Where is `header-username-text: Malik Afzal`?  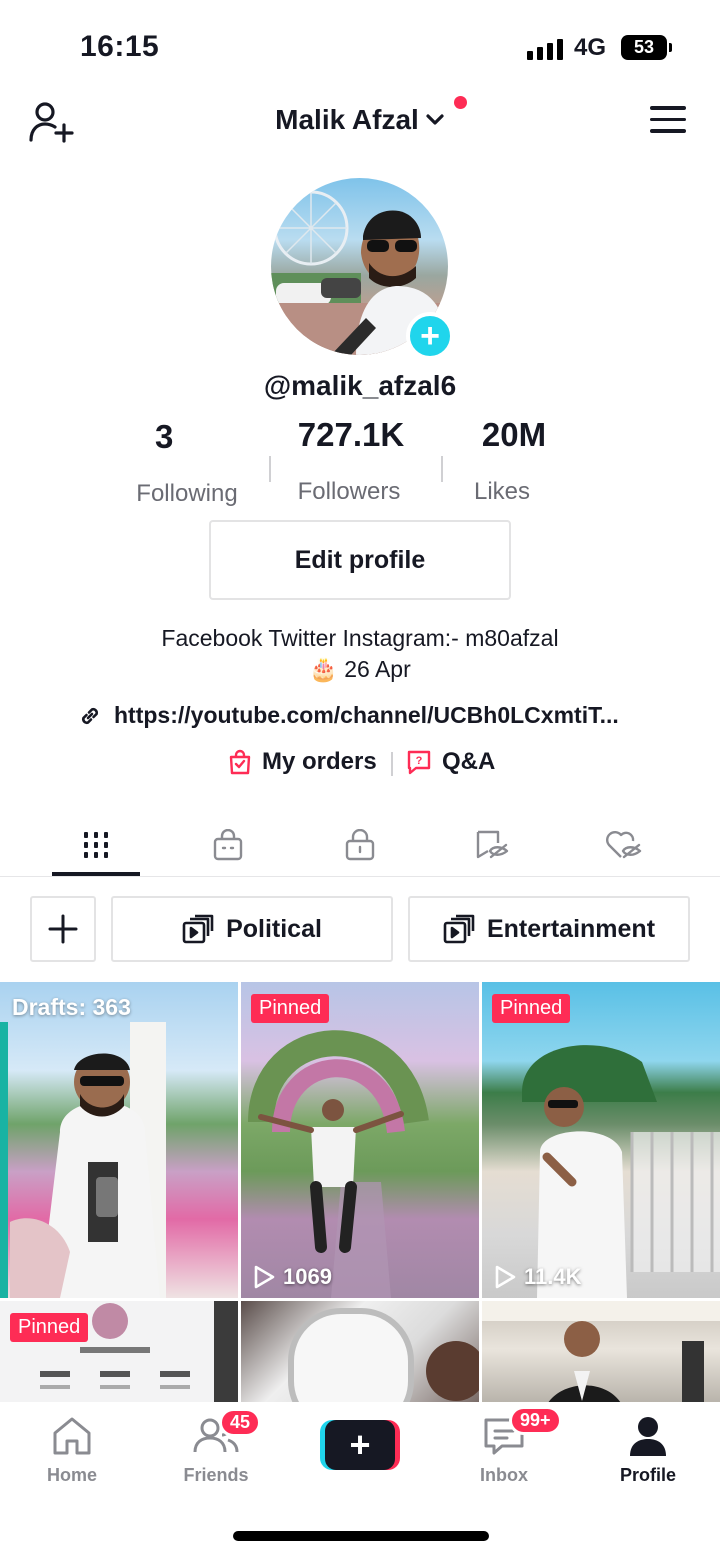 header-username-text: Malik Afzal is located at coordinates (347, 119).